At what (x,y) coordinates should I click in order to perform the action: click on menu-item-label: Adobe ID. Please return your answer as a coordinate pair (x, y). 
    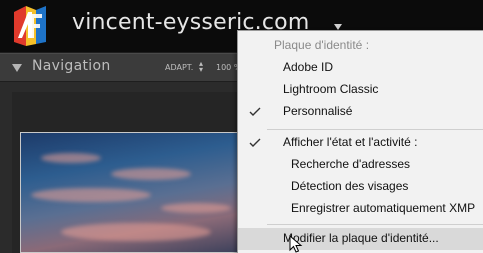
    Looking at the image, I should click on (308, 67).